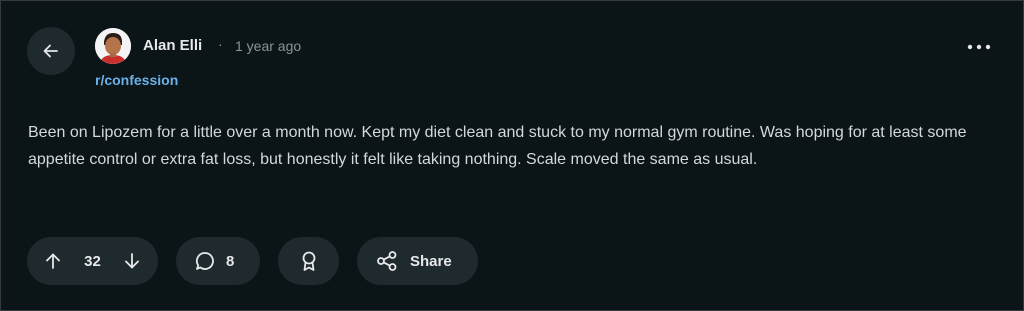 The image size is (1024, 311). I want to click on share-label: Share, so click(431, 261).